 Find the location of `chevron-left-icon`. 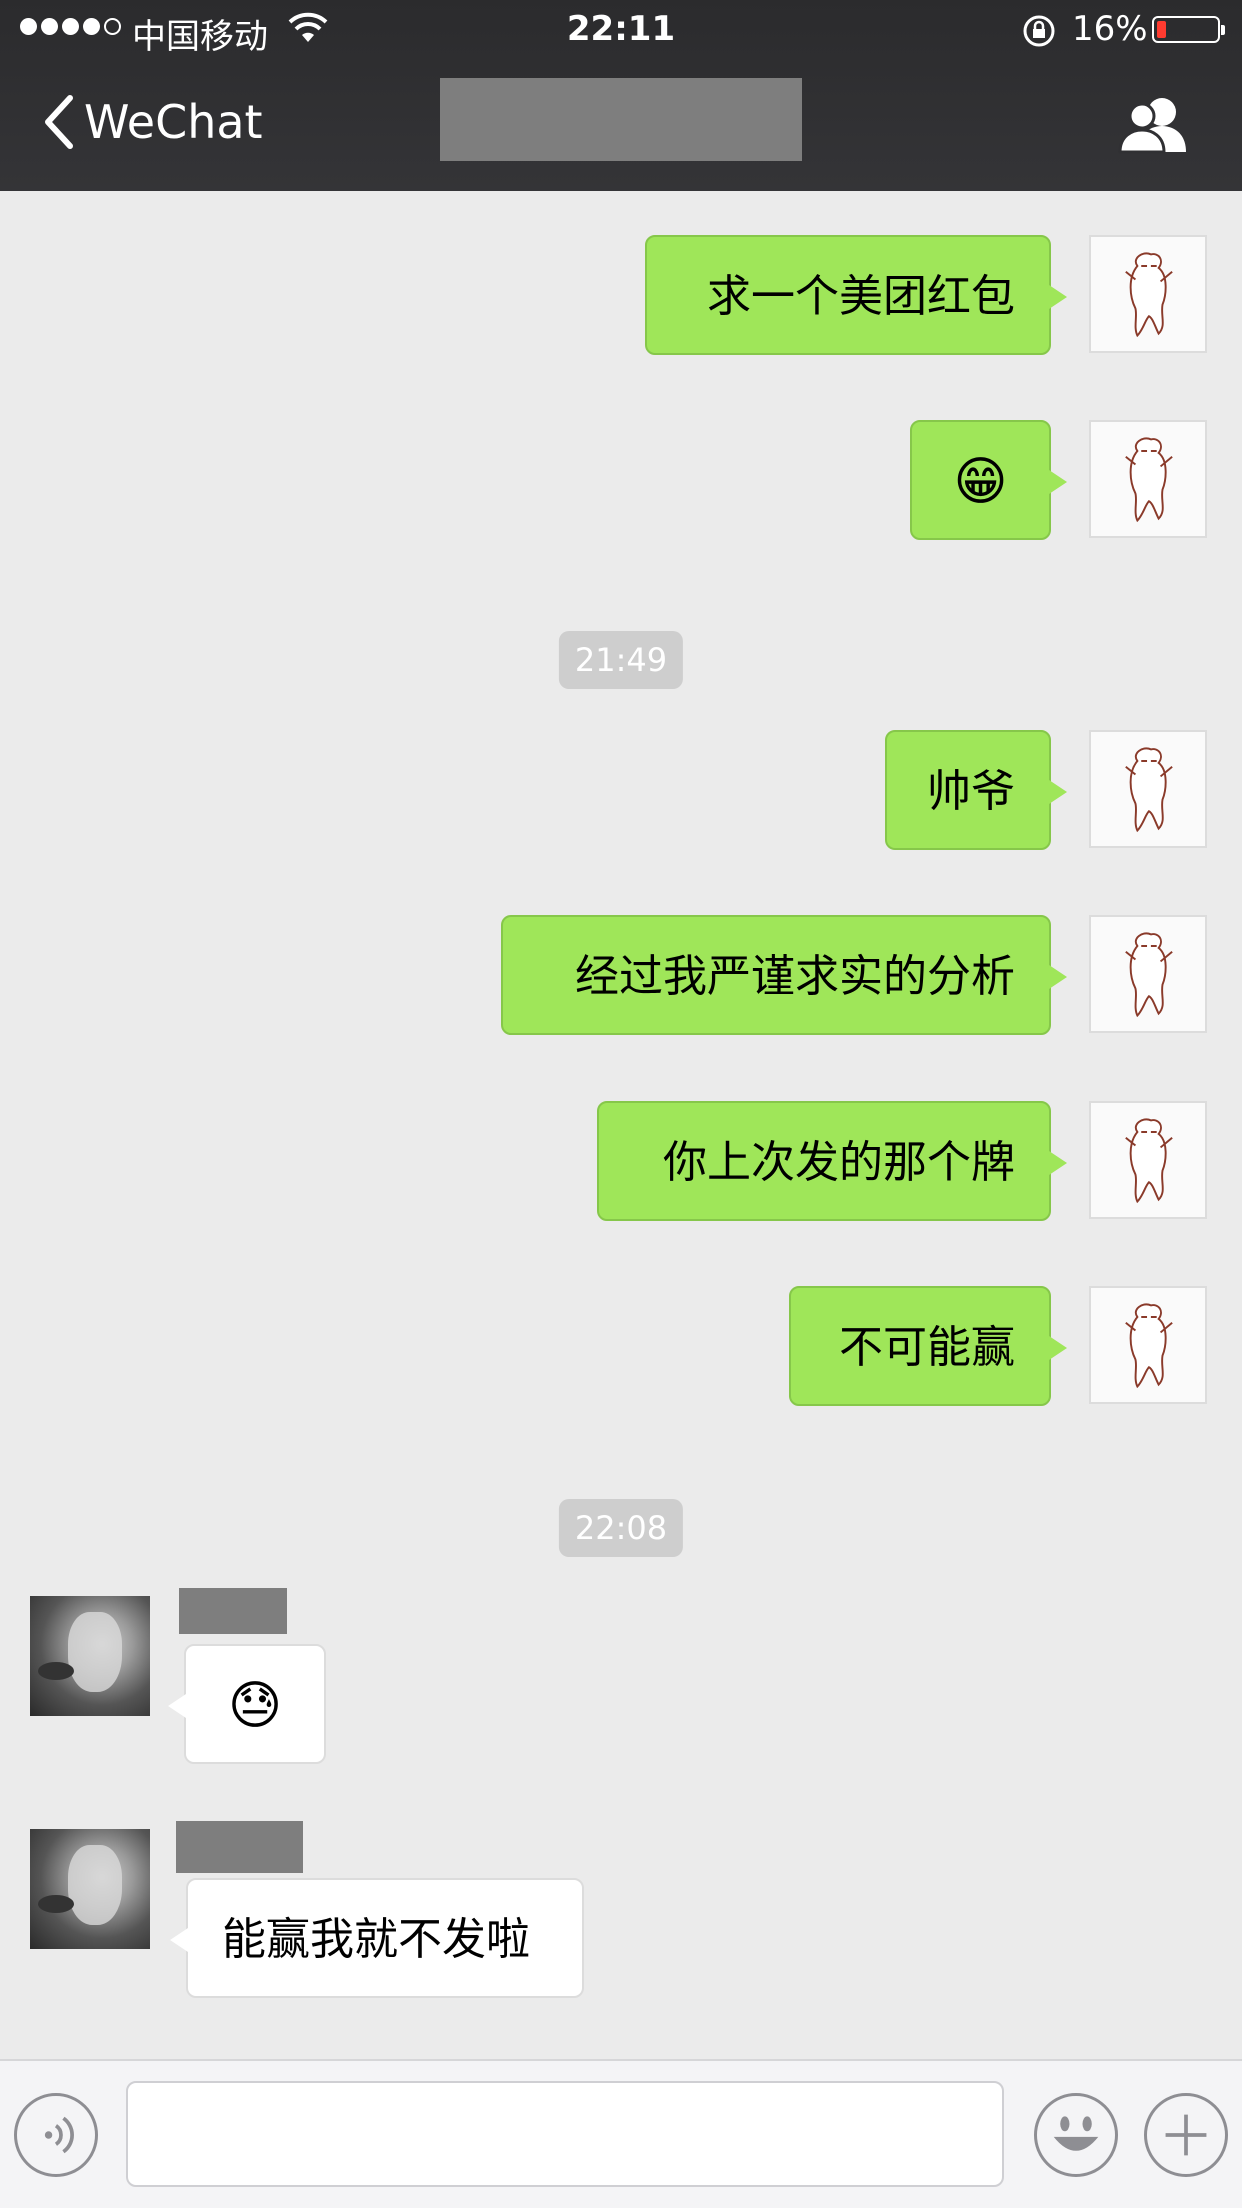

chevron-left-icon is located at coordinates (59, 122).